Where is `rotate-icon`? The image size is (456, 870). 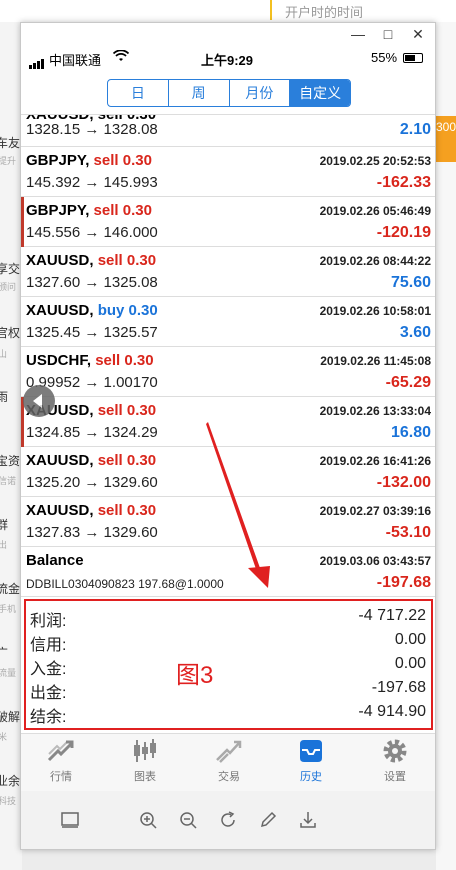 rotate-icon is located at coordinates (228, 820).